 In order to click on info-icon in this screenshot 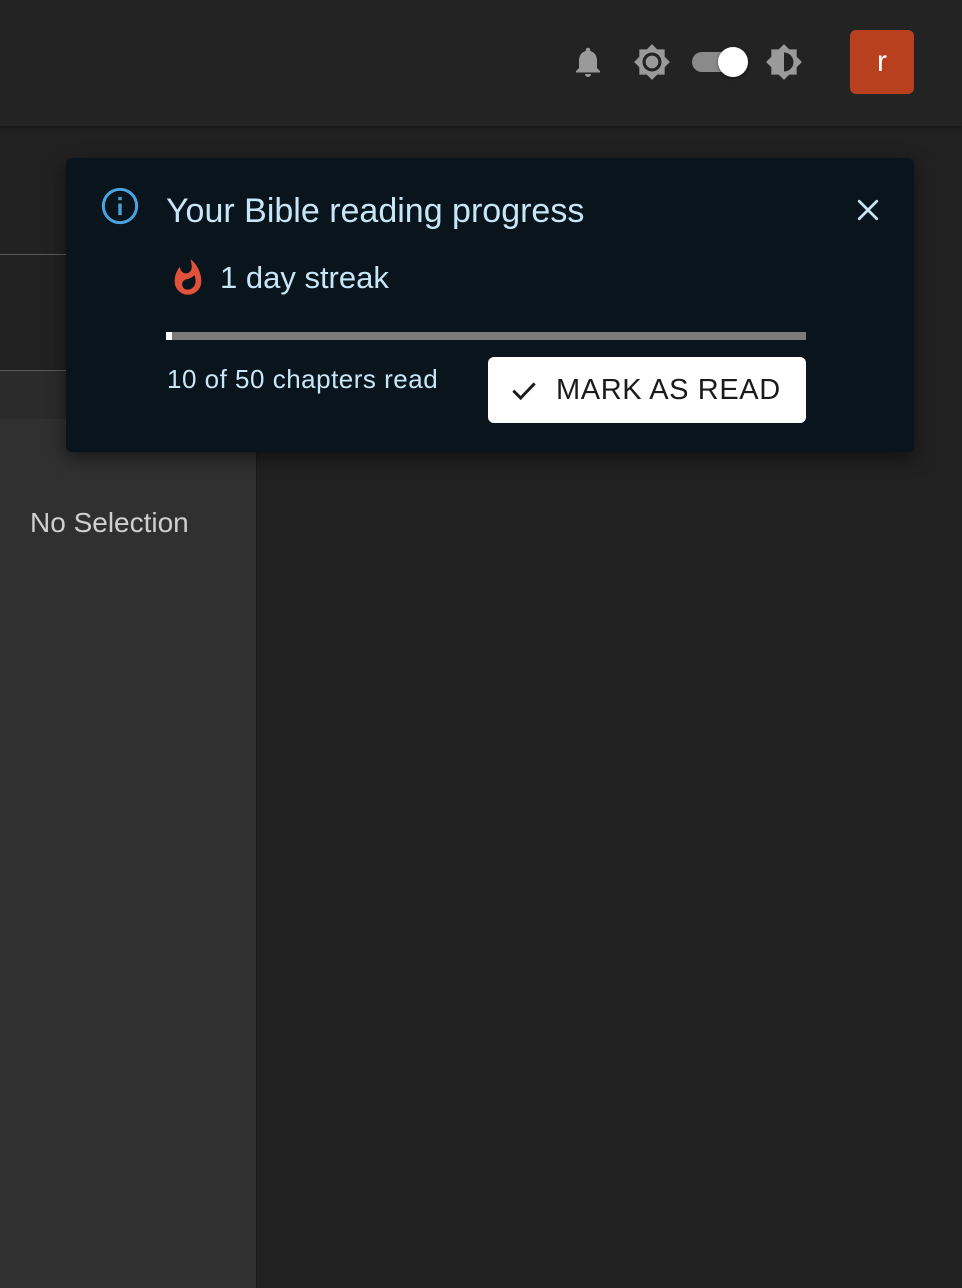, I will do `click(120, 206)`.